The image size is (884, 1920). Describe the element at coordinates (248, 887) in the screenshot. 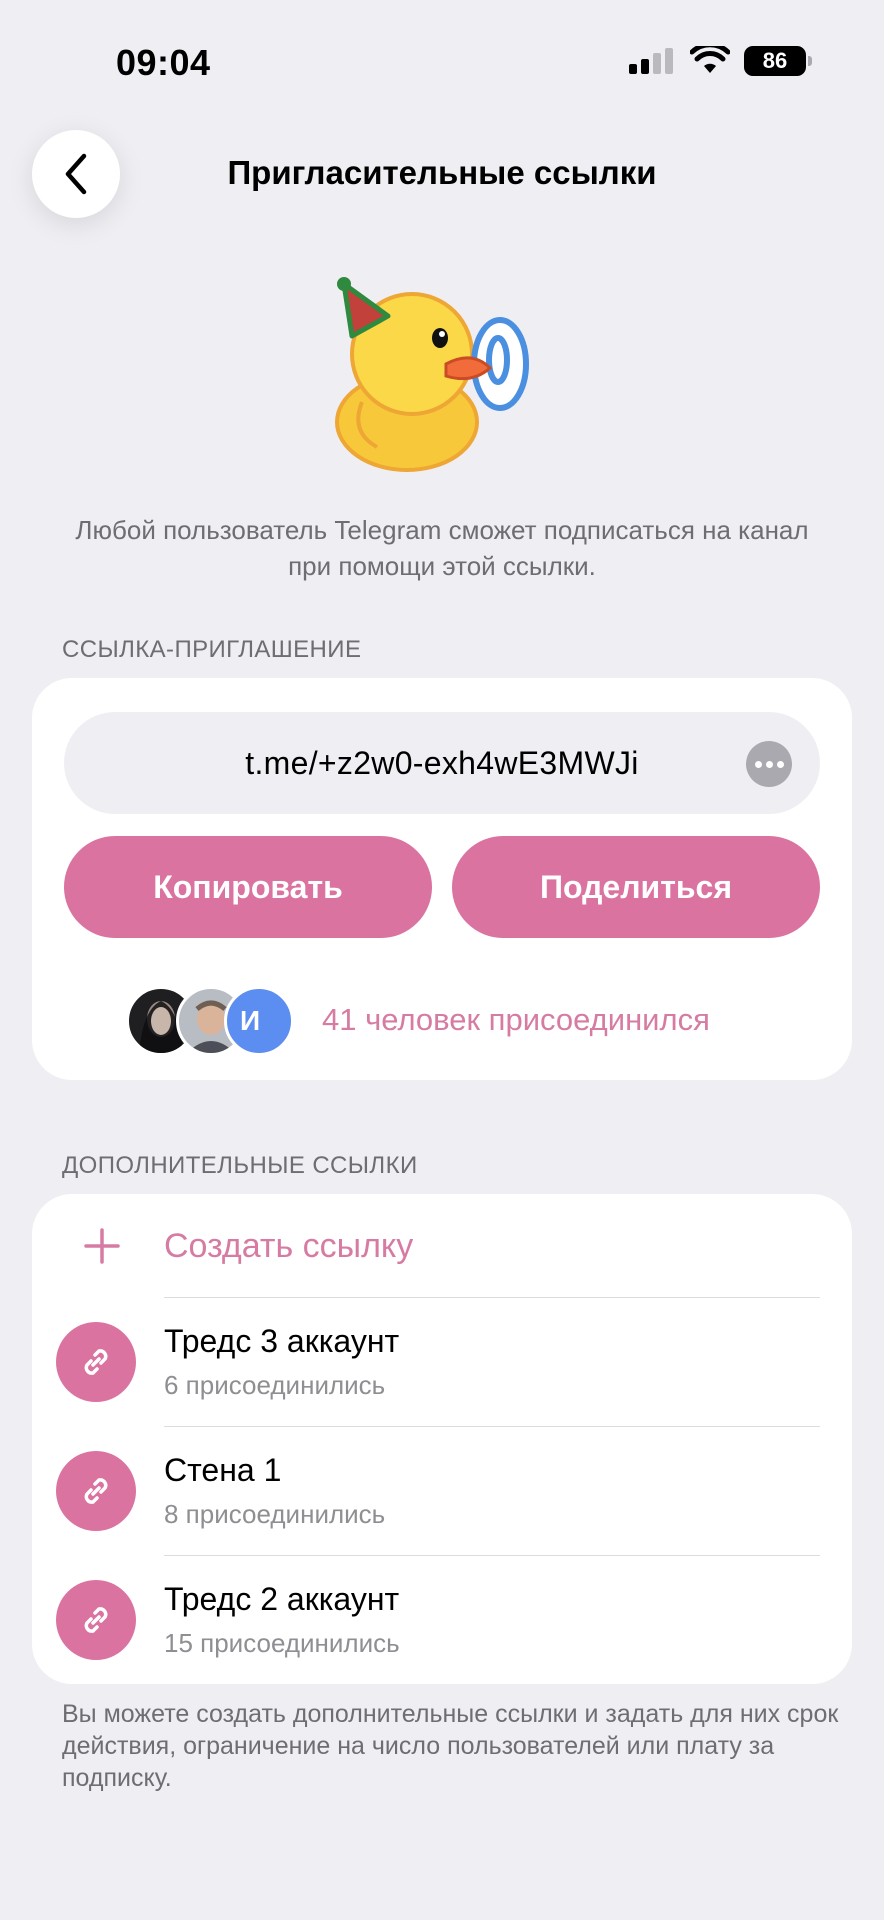

I see `copy-button: Копировать` at that location.